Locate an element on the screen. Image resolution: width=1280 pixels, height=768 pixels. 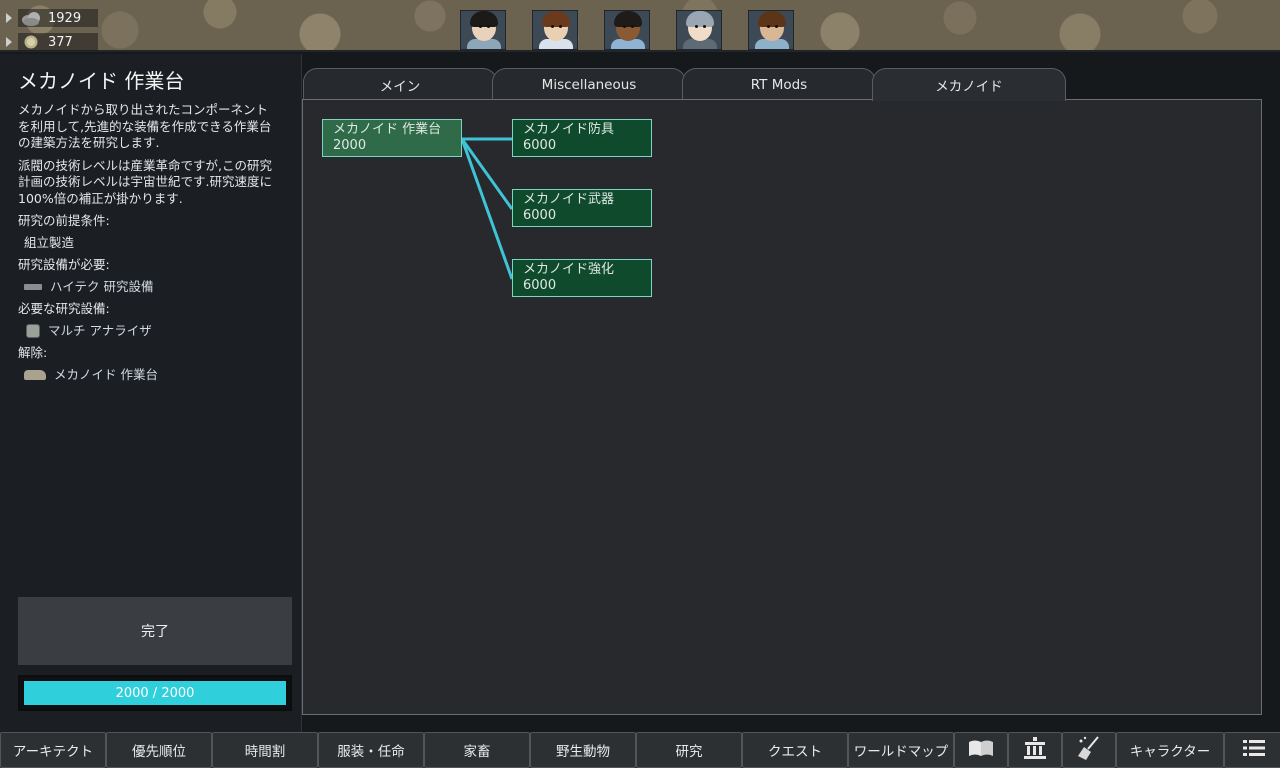
menu-icon is located at coordinates (1254, 750).